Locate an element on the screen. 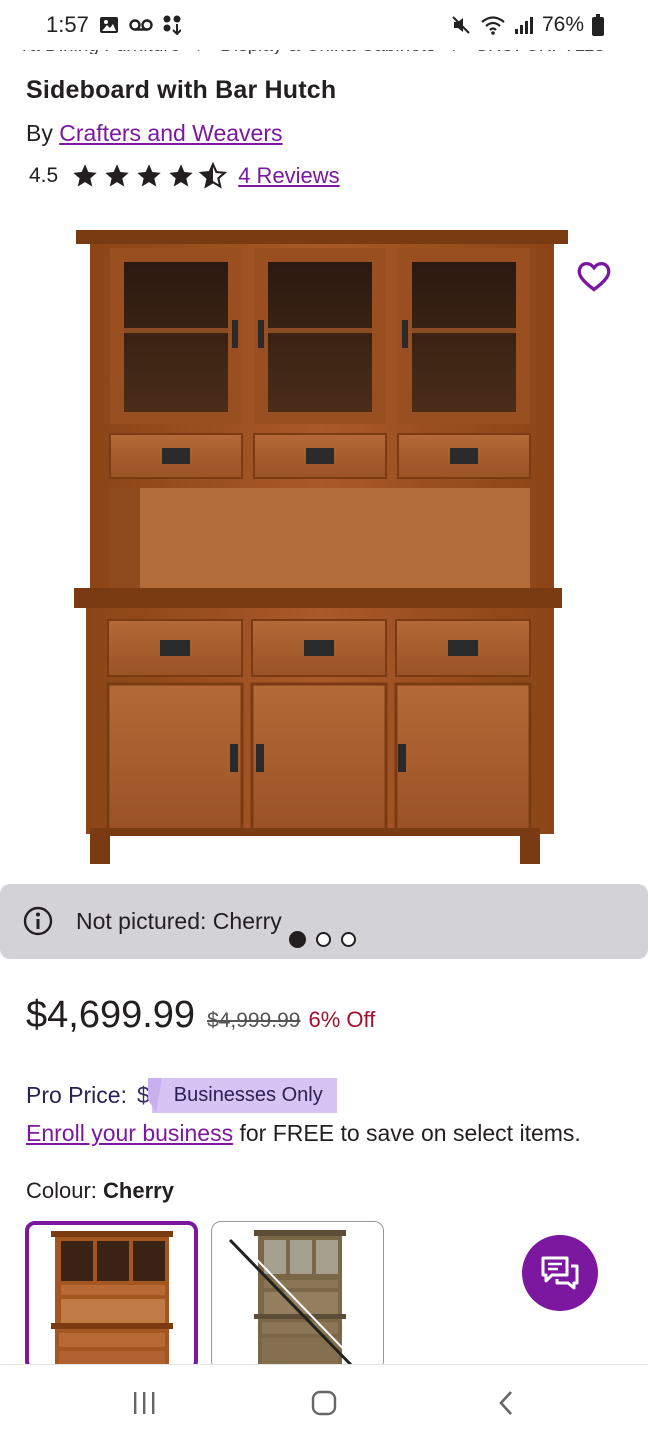 The image size is (648, 1440). half-star-icon is located at coordinates (213, 175).